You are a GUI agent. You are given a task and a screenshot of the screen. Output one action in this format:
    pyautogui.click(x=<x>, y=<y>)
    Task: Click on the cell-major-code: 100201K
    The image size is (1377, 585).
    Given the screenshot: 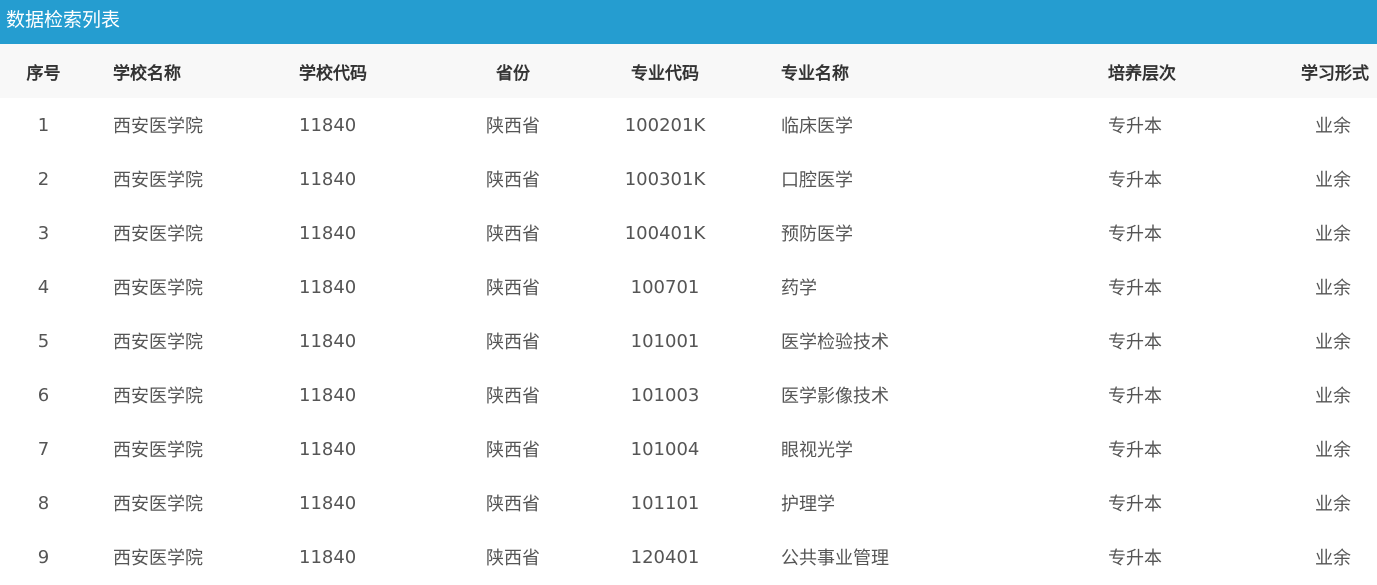 What is the action you would take?
    pyautogui.click(x=665, y=125)
    